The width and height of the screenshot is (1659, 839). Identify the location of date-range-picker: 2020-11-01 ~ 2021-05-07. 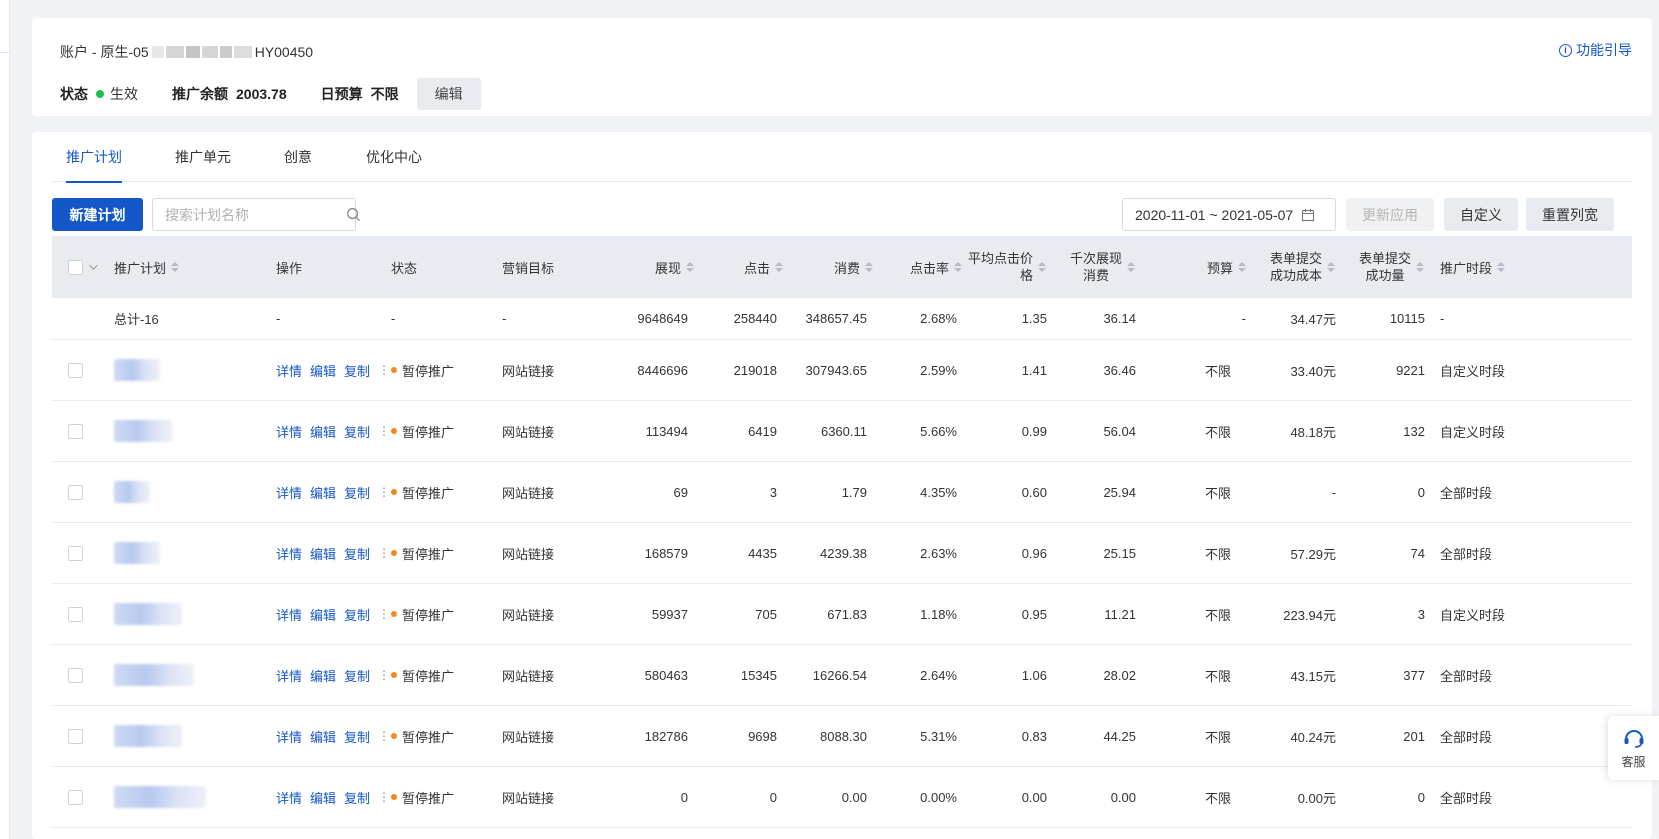
(1229, 214).